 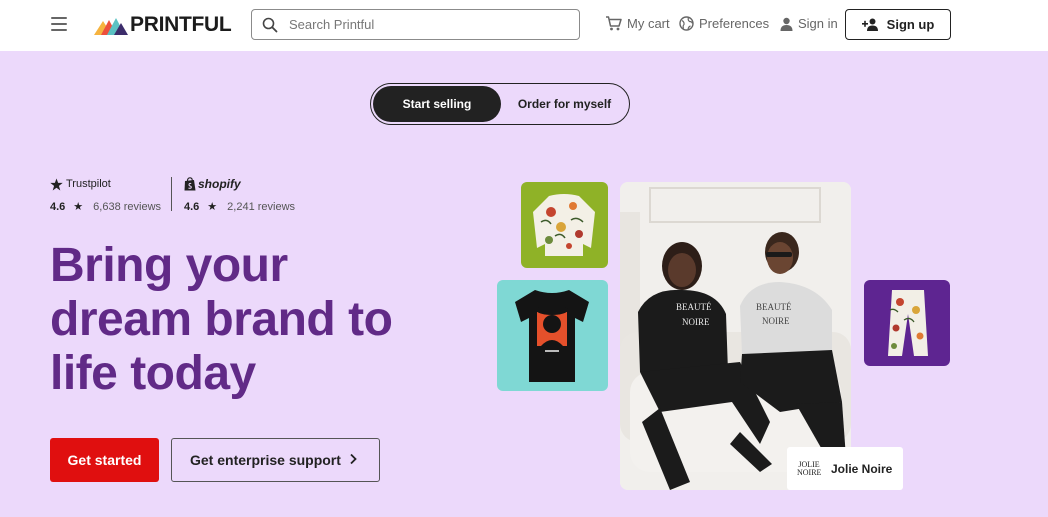 I want to click on tshirt-product-image, so click(x=552, y=335).